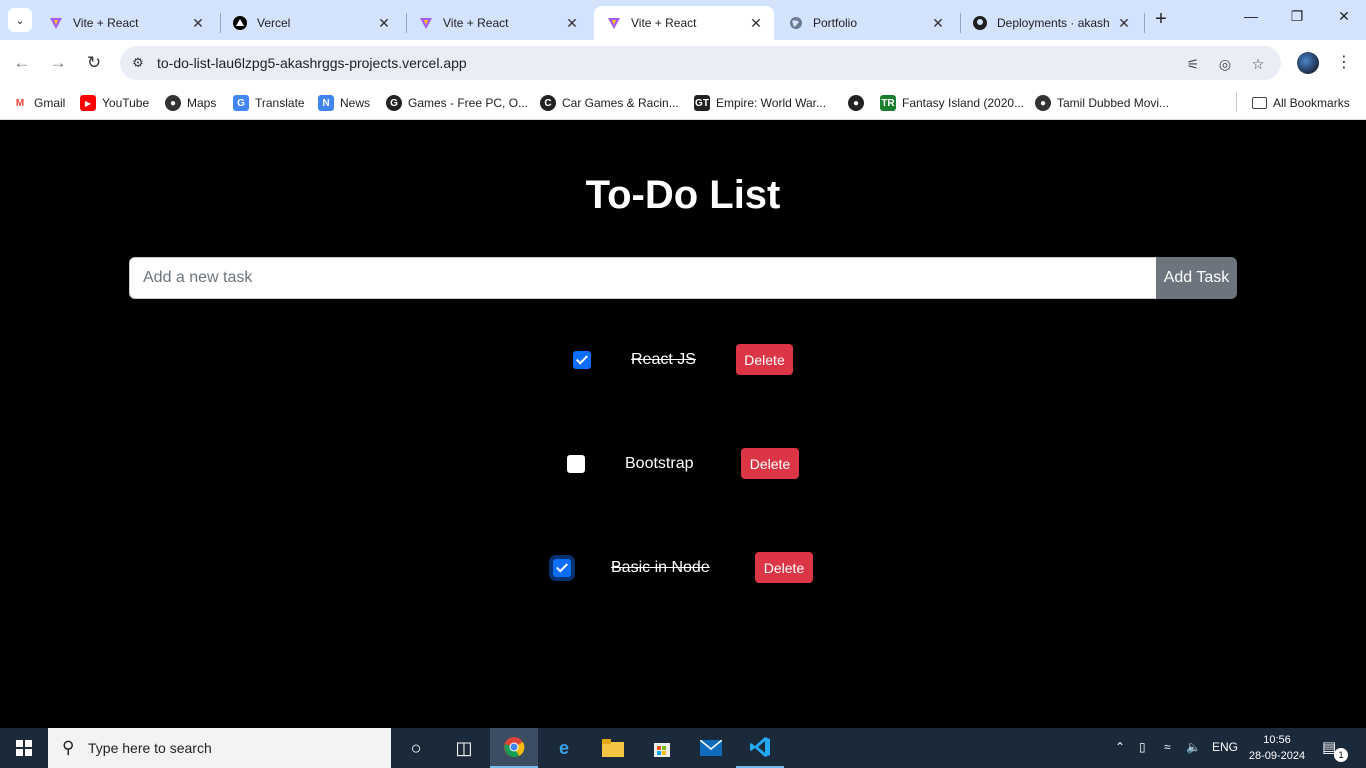 The height and width of the screenshot is (768, 1366). What do you see at coordinates (662, 748) in the screenshot?
I see `store-icon` at bounding box center [662, 748].